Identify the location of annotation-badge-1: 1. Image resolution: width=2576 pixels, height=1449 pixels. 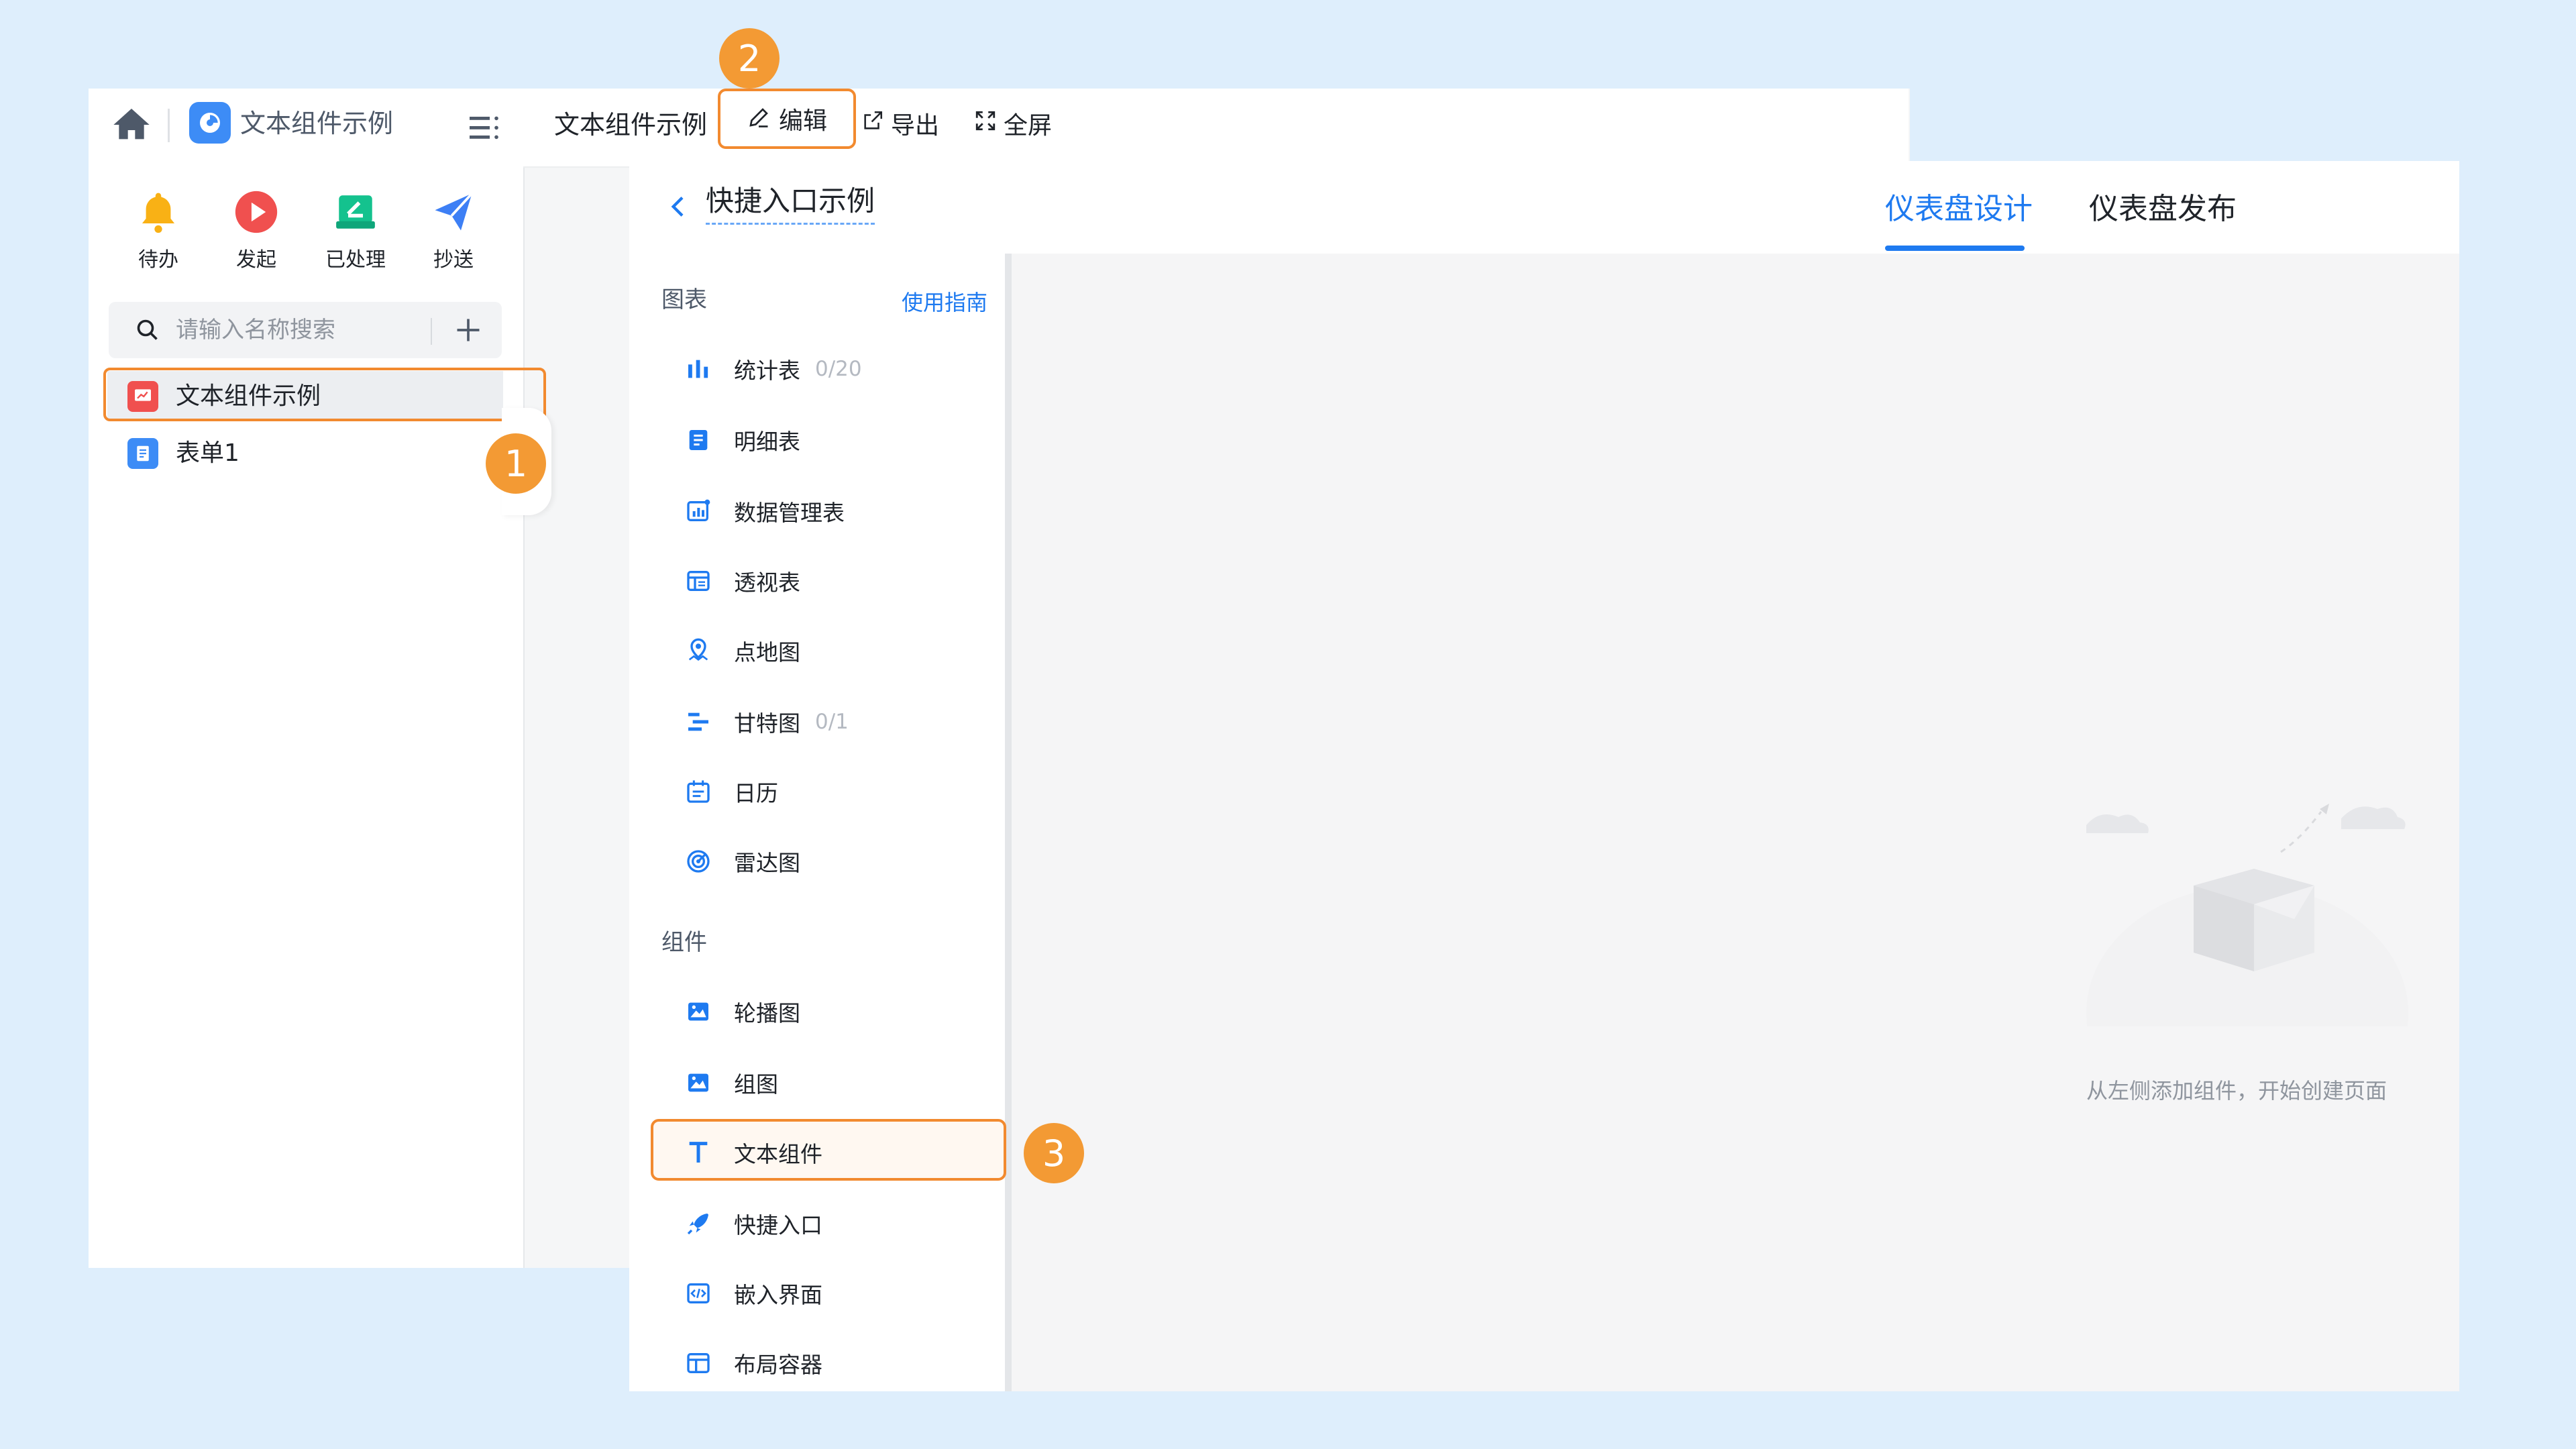
(516, 463).